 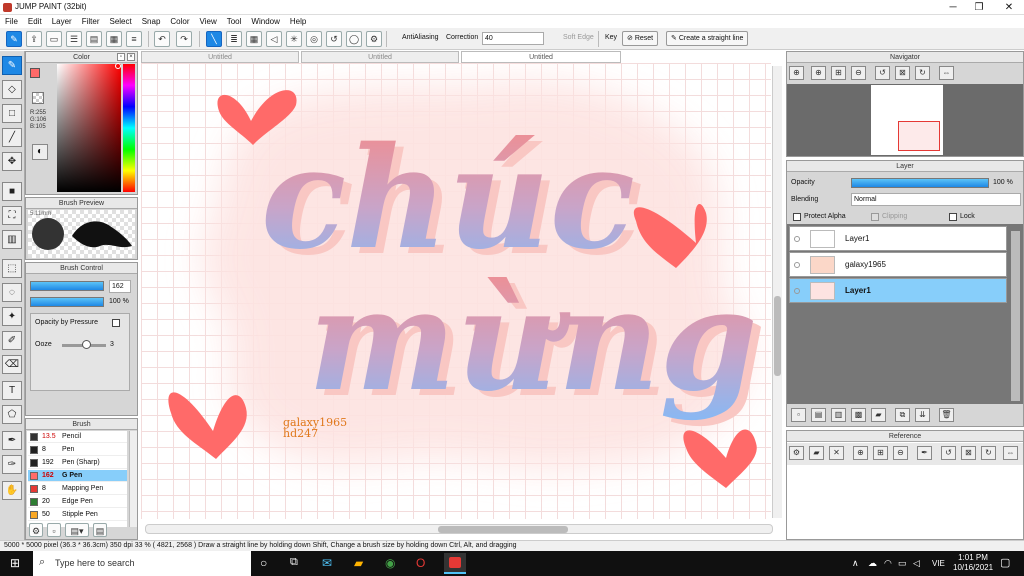 What do you see at coordinates (855, 563) in the screenshot?
I see `tray-chevron-icon: ∧` at bounding box center [855, 563].